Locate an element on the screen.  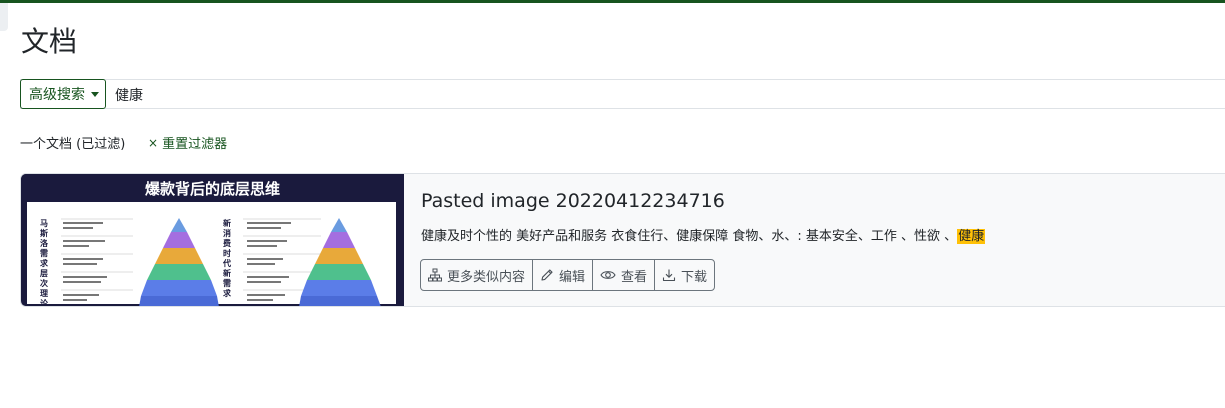
right-caption: 新消费时代新需求 is located at coordinates (227, 258).